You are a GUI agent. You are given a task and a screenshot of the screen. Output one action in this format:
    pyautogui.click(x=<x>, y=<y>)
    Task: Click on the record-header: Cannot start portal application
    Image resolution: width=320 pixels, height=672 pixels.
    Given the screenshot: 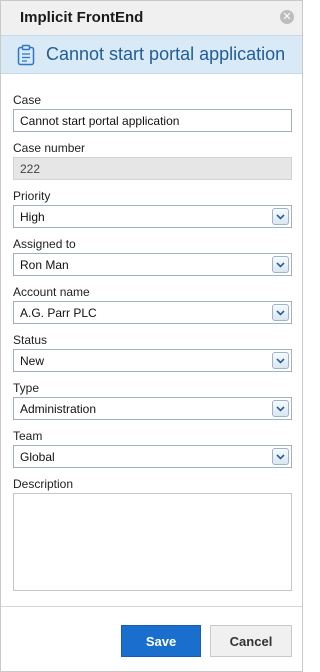 What is the action you would take?
    pyautogui.click(x=151, y=54)
    